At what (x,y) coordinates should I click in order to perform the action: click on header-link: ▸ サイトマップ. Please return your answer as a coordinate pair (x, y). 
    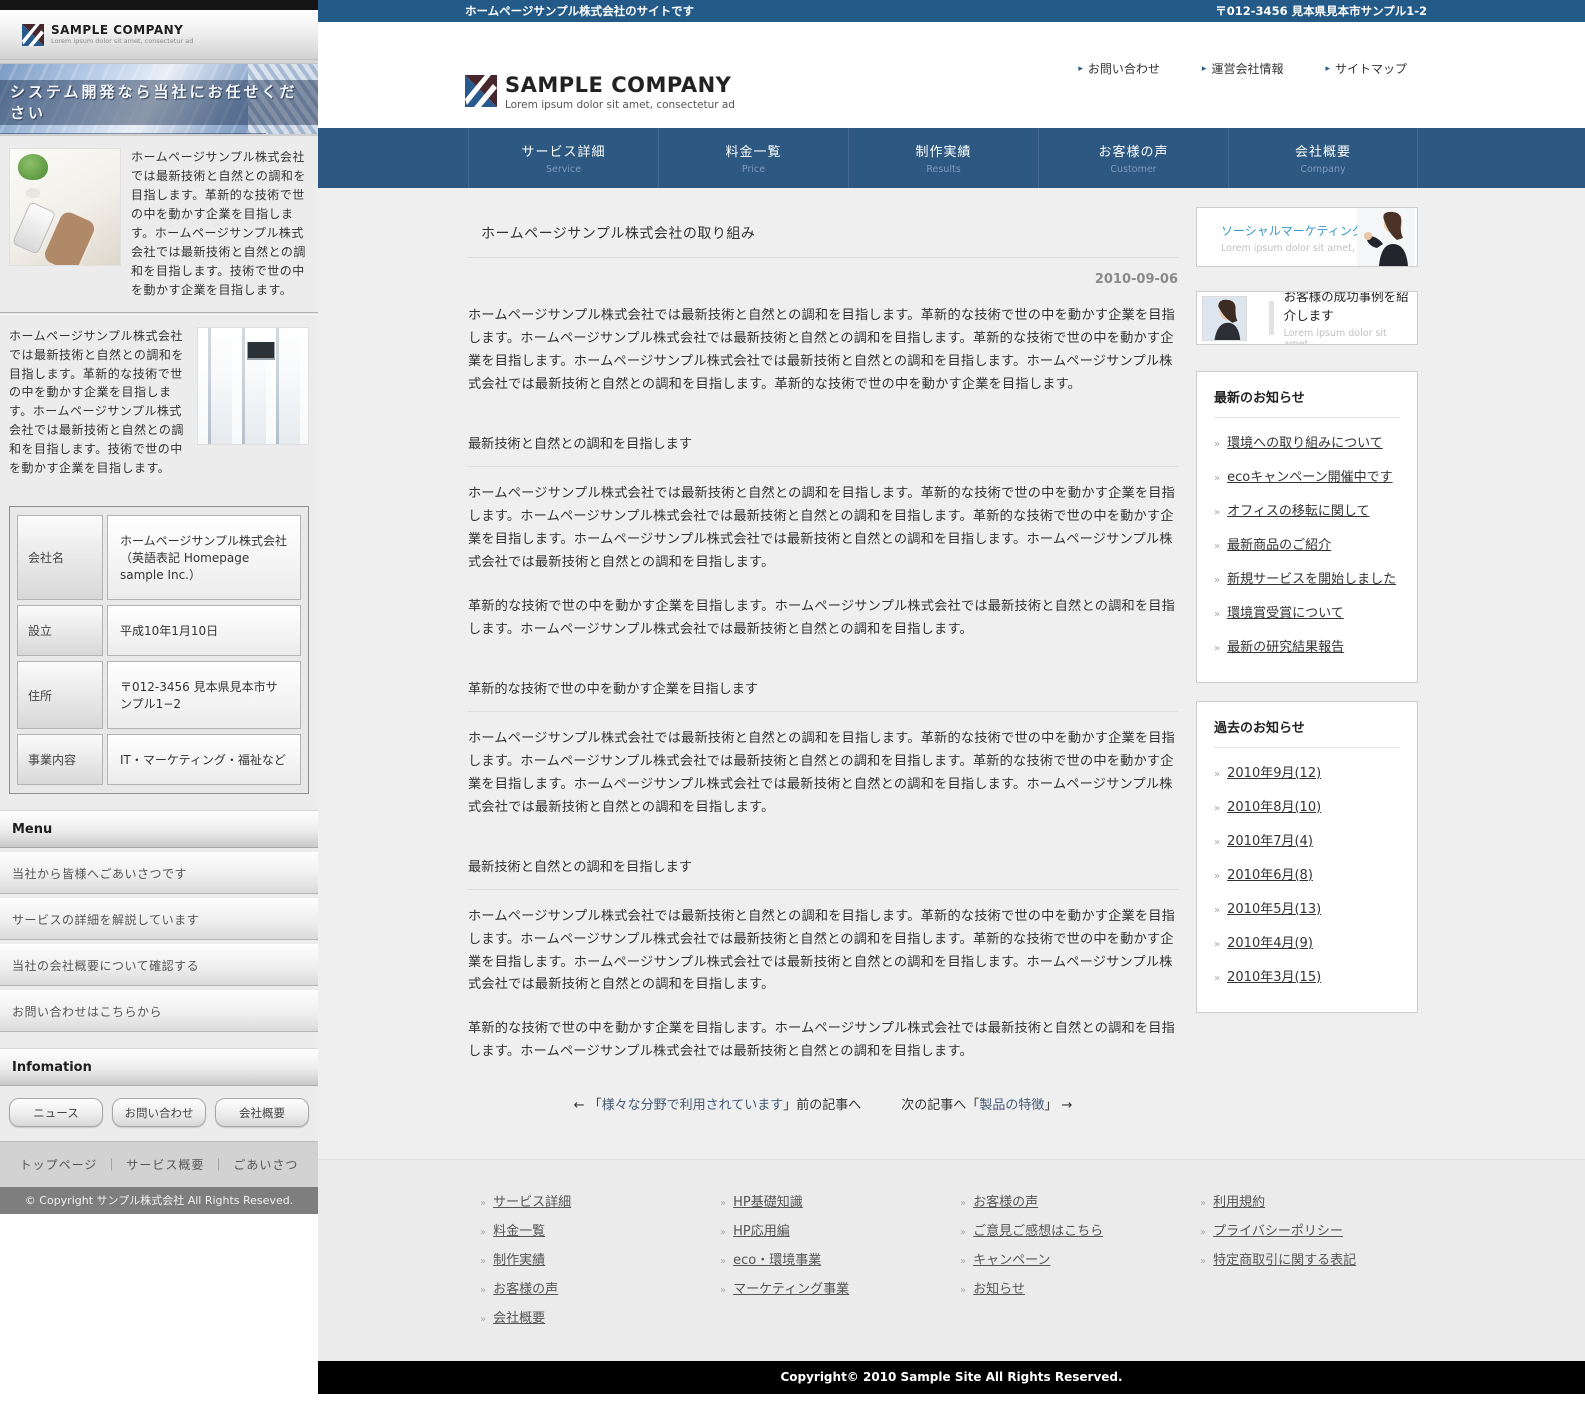
    Looking at the image, I should click on (1366, 68).